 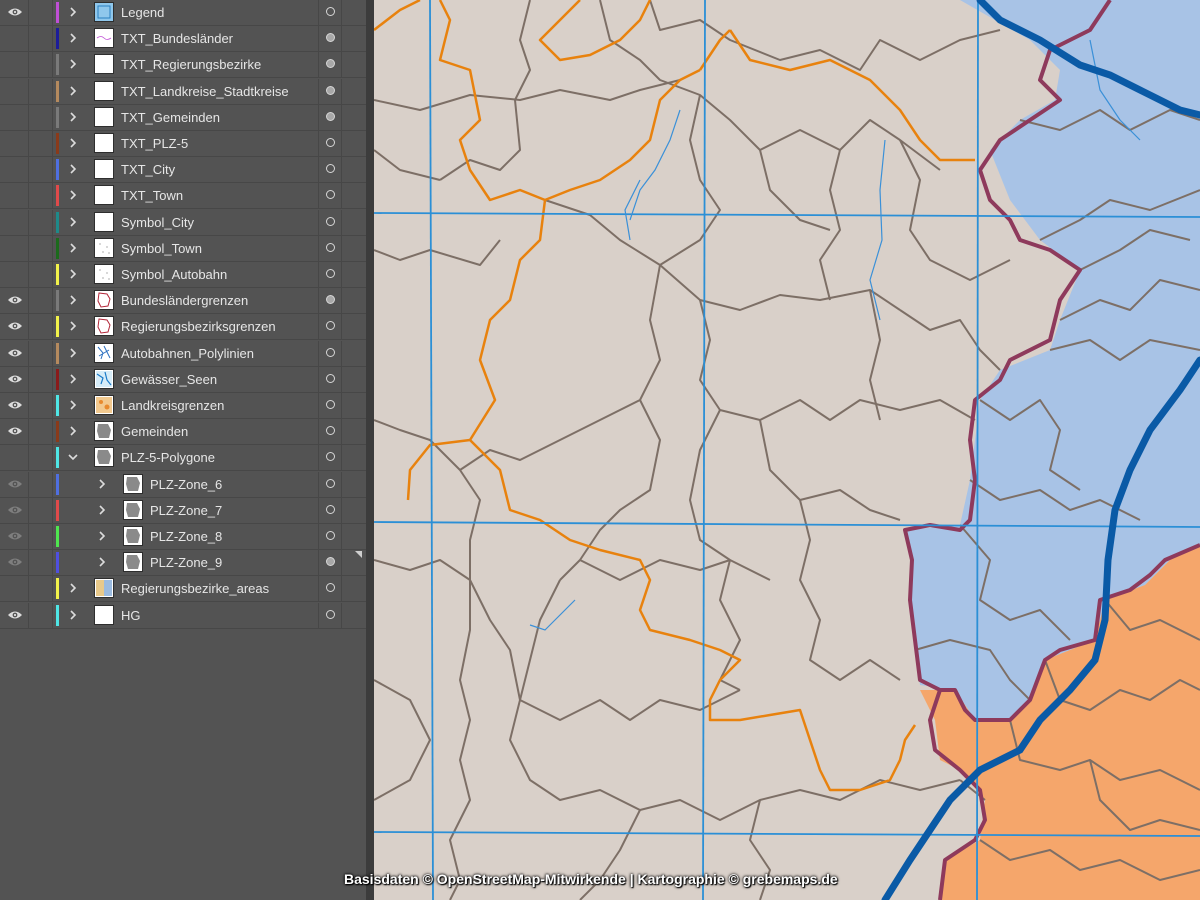 What do you see at coordinates (183, 432) in the screenshot?
I see `layer-row: Gemeinden` at bounding box center [183, 432].